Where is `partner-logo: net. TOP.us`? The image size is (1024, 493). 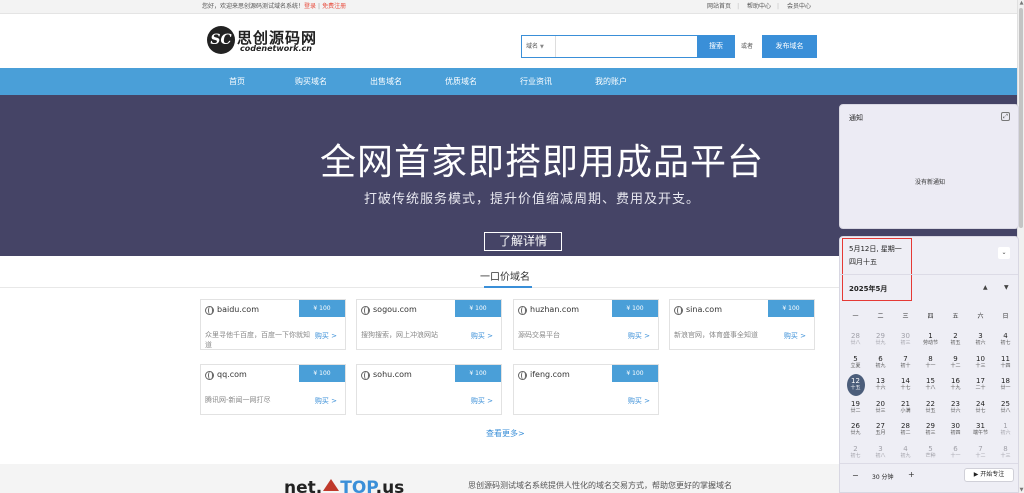
partner-logo: net. TOP.us is located at coordinates (344, 485).